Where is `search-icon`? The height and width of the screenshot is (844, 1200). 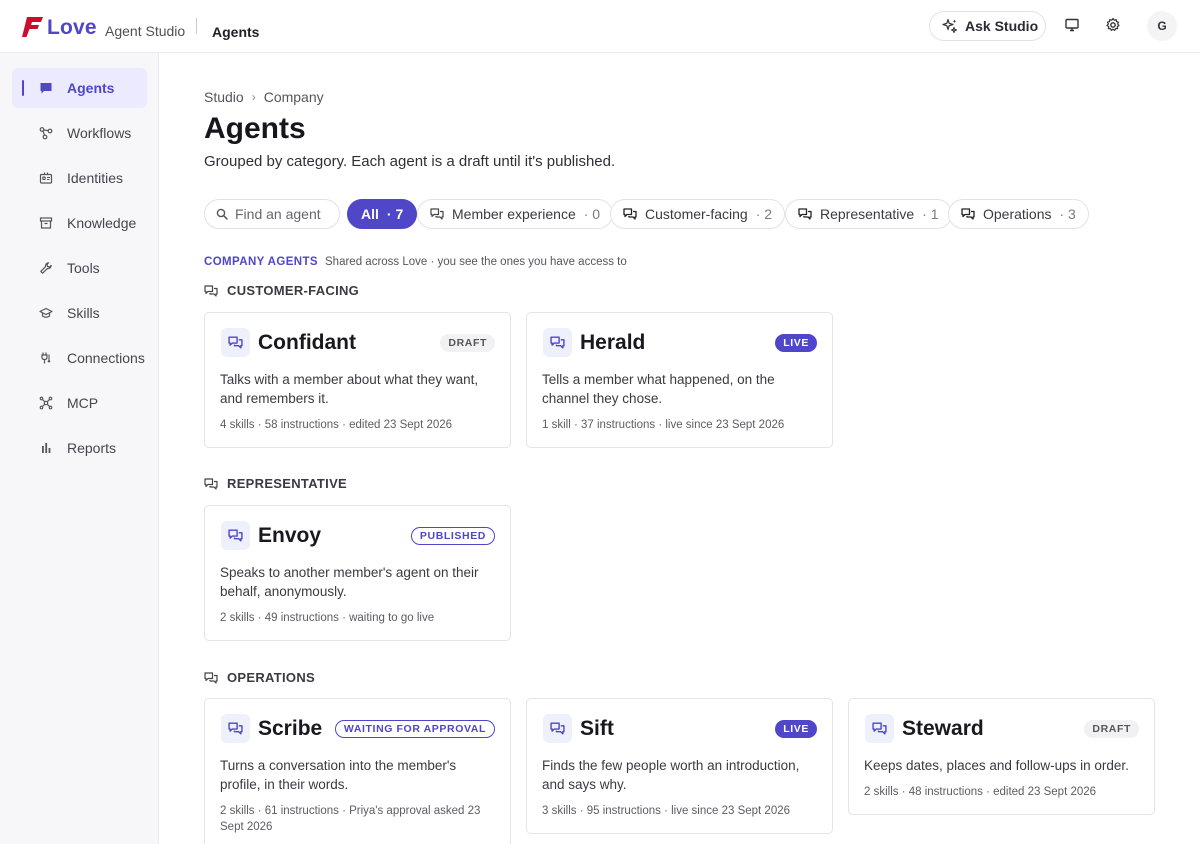
search-icon is located at coordinates (222, 214).